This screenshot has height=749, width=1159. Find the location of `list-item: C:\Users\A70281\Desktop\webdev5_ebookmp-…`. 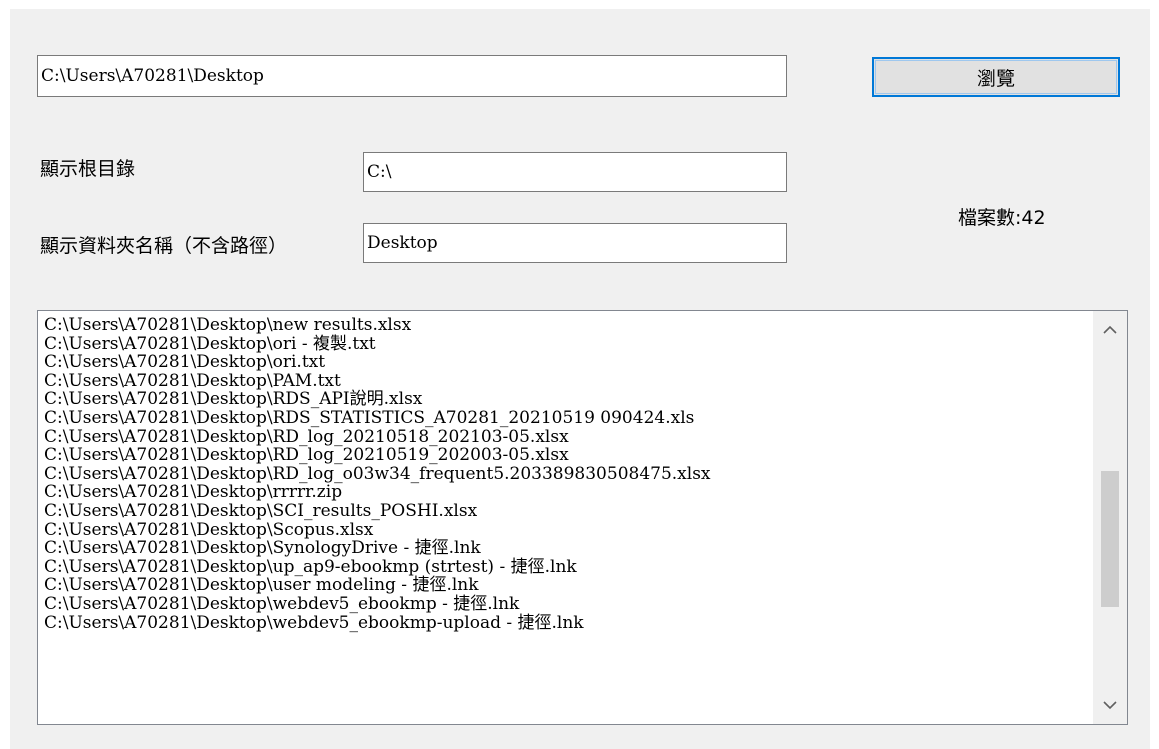

list-item: C:\Users\A70281\Desktop\webdev5_ebookmp-… is located at coordinates (566, 623).